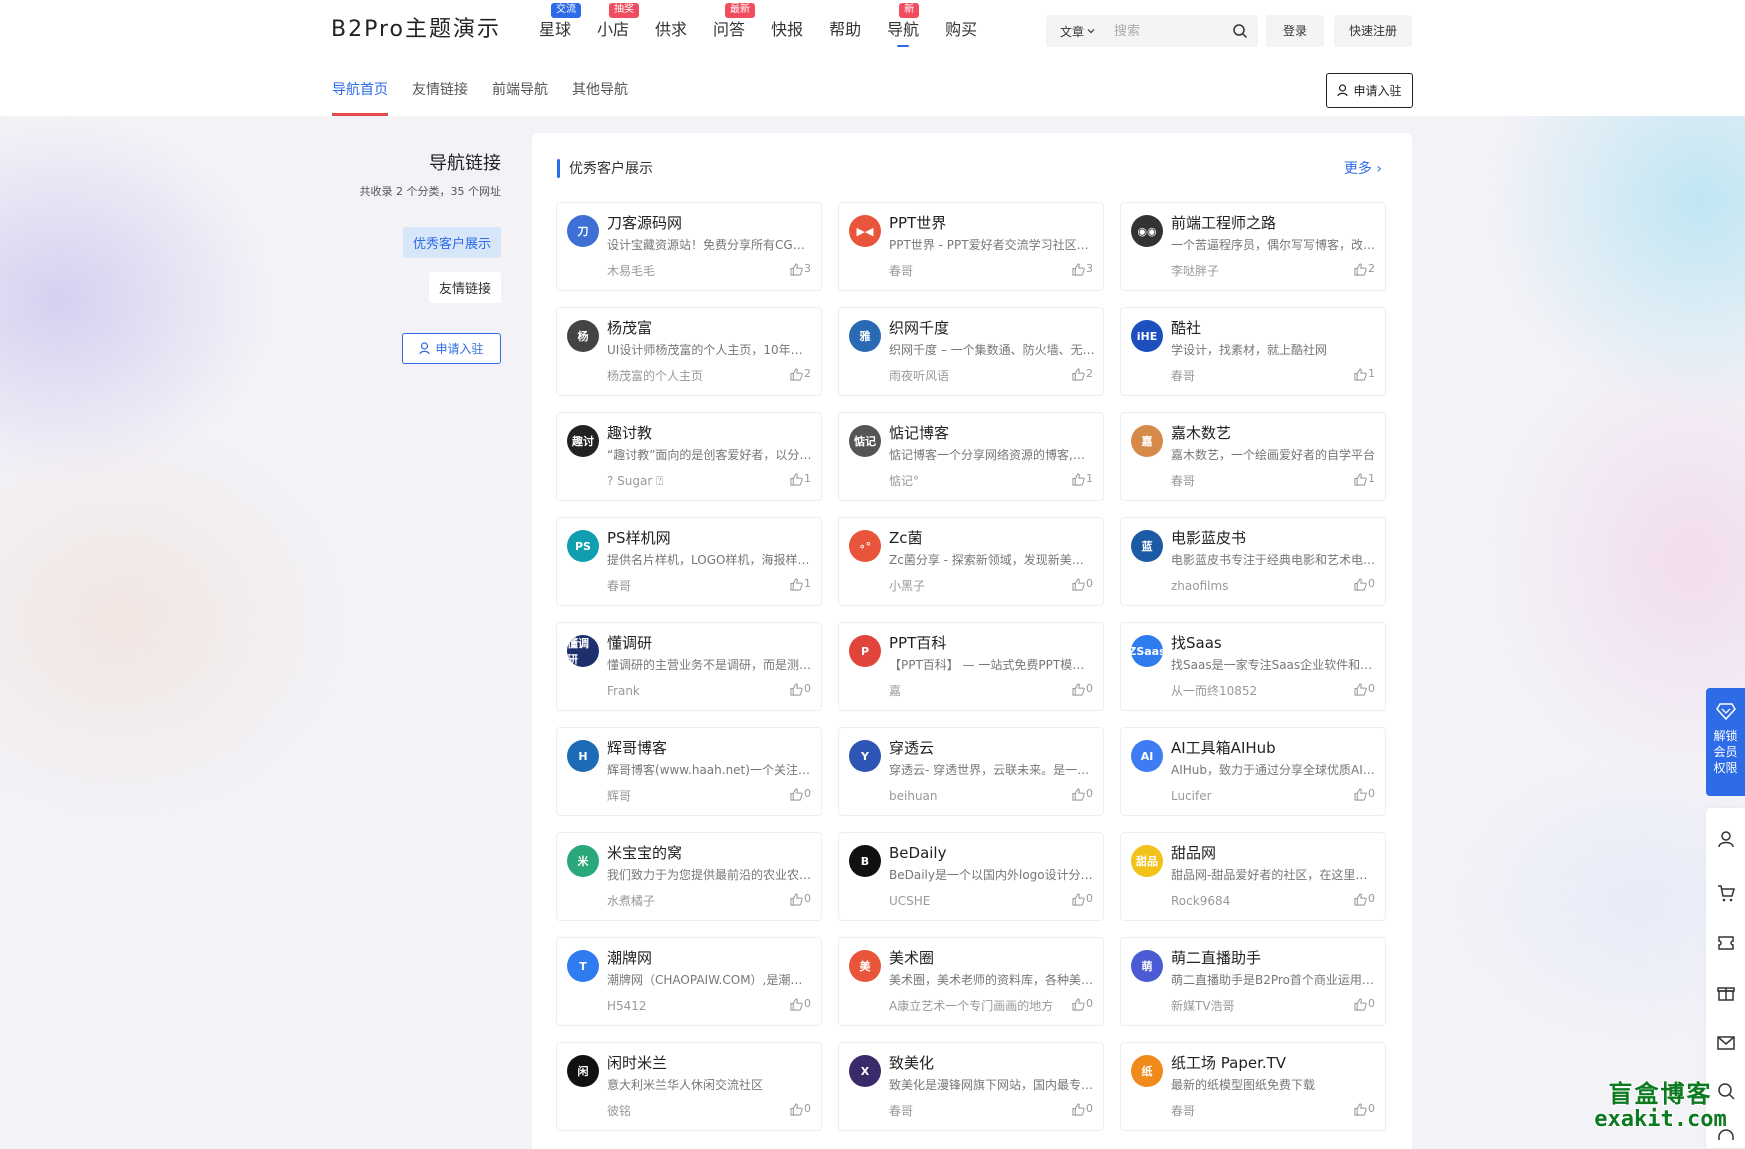 The width and height of the screenshot is (1745, 1149). Describe the element at coordinates (1253, 876) in the screenshot. I see `site-card: 甜品甜品网甜品网-甜品爱好者的社区，在这里分享美食 Rock9684 0` at that location.